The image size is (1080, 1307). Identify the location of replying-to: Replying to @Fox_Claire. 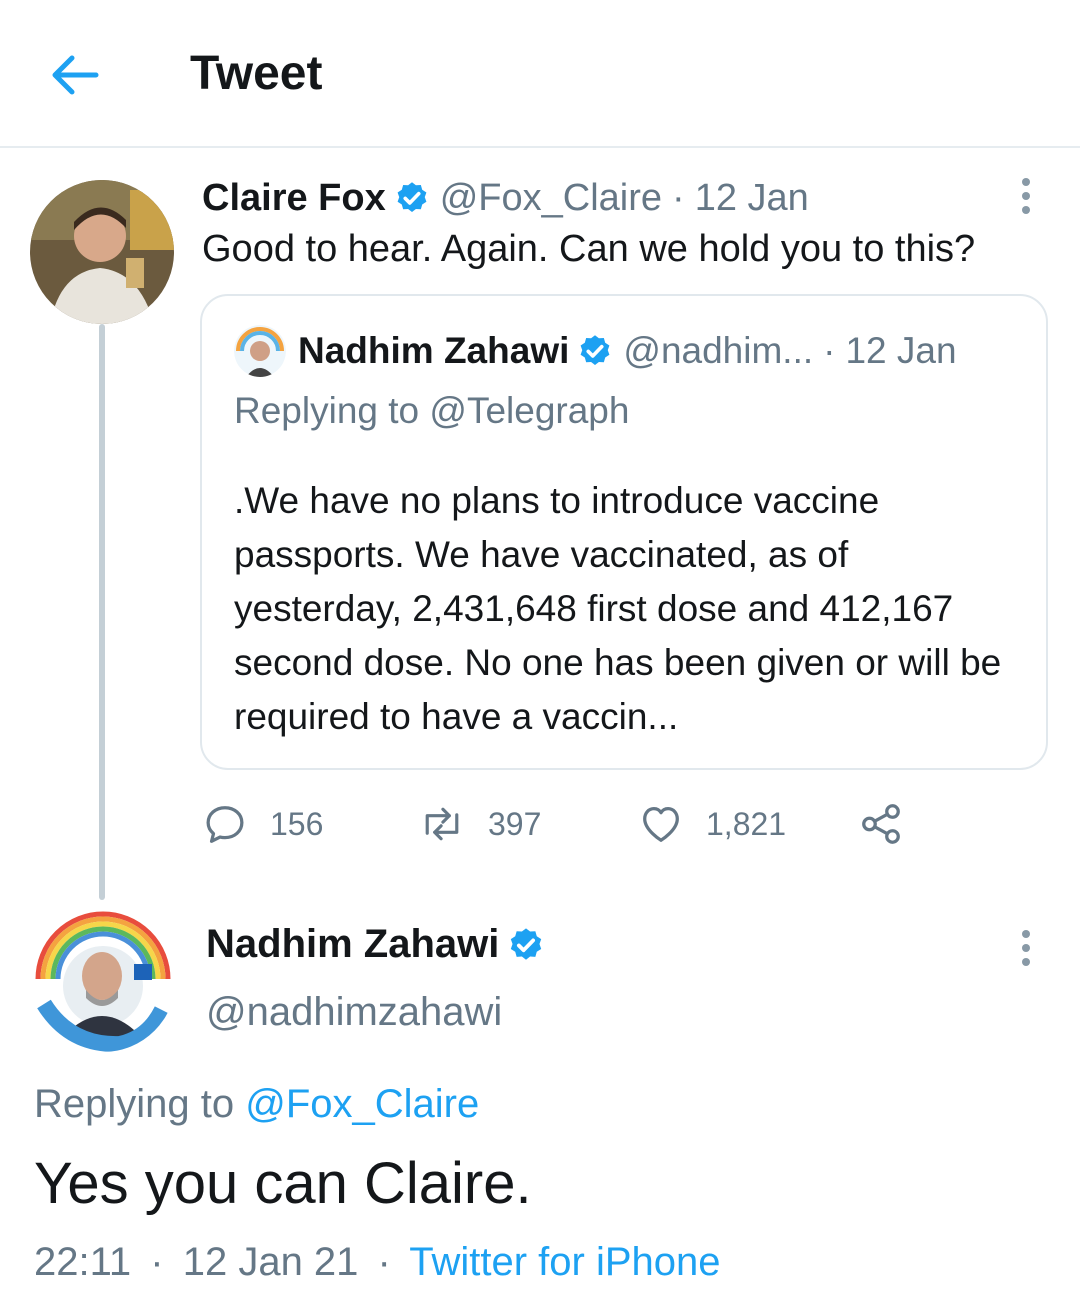
(256, 1104).